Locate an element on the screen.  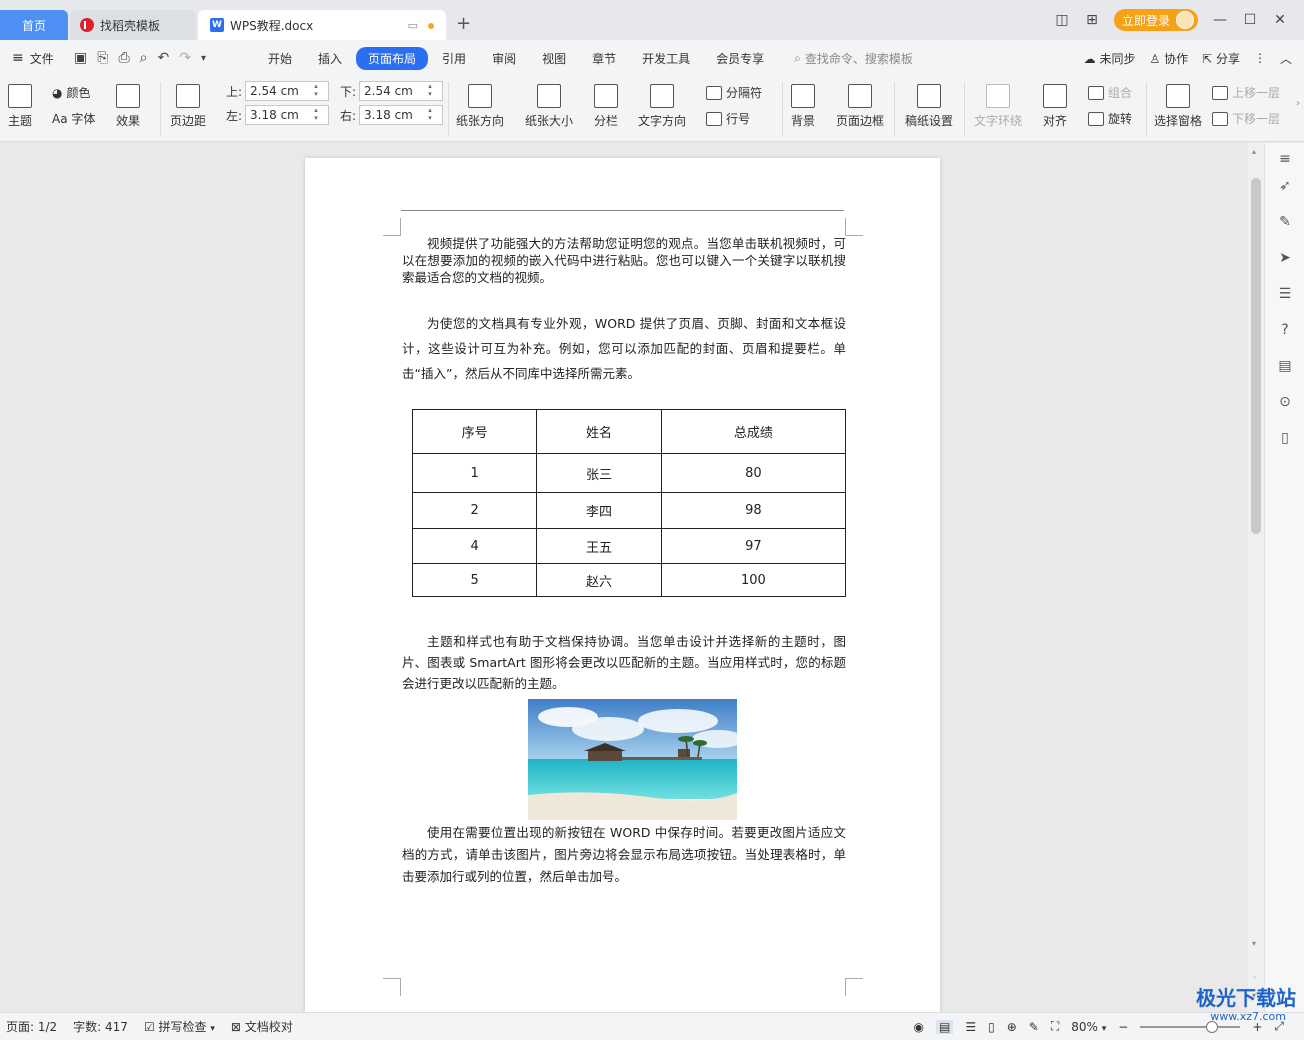
rotate-button: 旋转 is located at coordinates (1110, 118).